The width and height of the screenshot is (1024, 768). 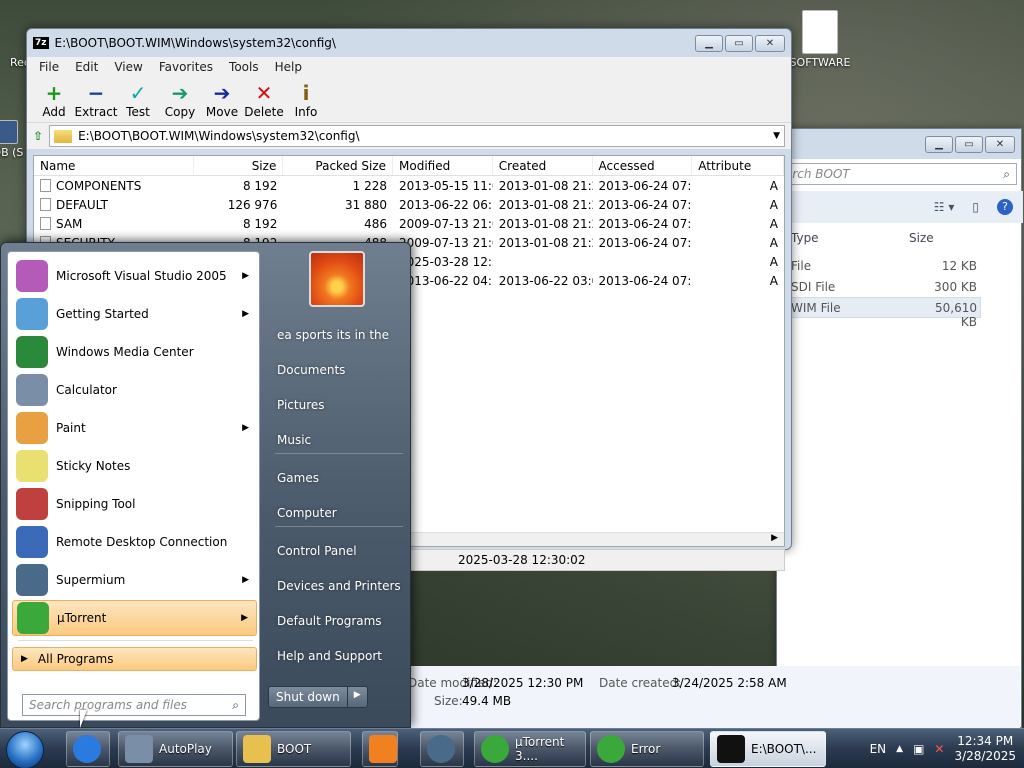 I want to click on user-avatar, so click(x=337, y=279).